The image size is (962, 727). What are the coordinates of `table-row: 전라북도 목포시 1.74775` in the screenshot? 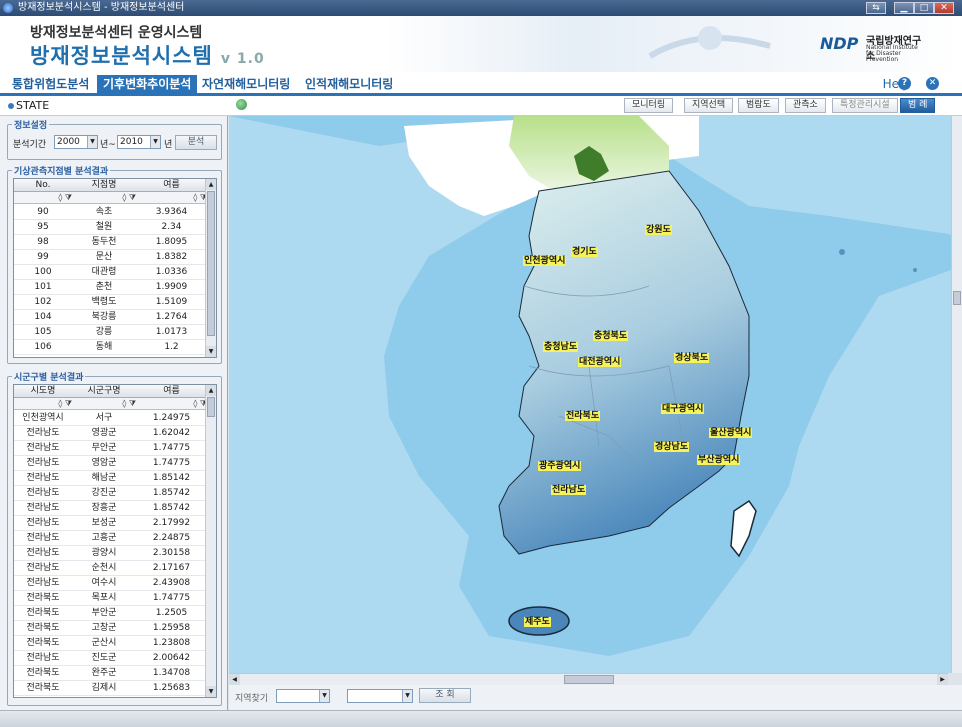 It's located at (110, 598).